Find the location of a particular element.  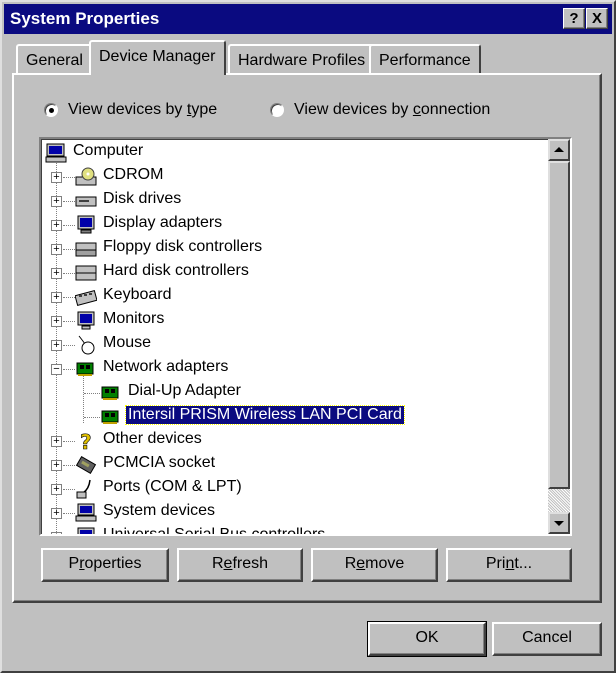

radio-label-by-connection: View devices by connection is located at coordinates (392, 109).